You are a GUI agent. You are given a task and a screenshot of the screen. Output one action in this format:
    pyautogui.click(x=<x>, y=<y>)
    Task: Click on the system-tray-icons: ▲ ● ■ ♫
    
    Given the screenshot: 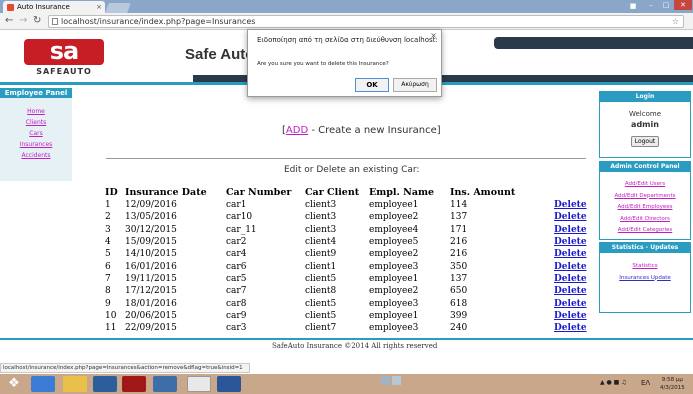 What is the action you would take?
    pyautogui.click(x=613, y=382)
    